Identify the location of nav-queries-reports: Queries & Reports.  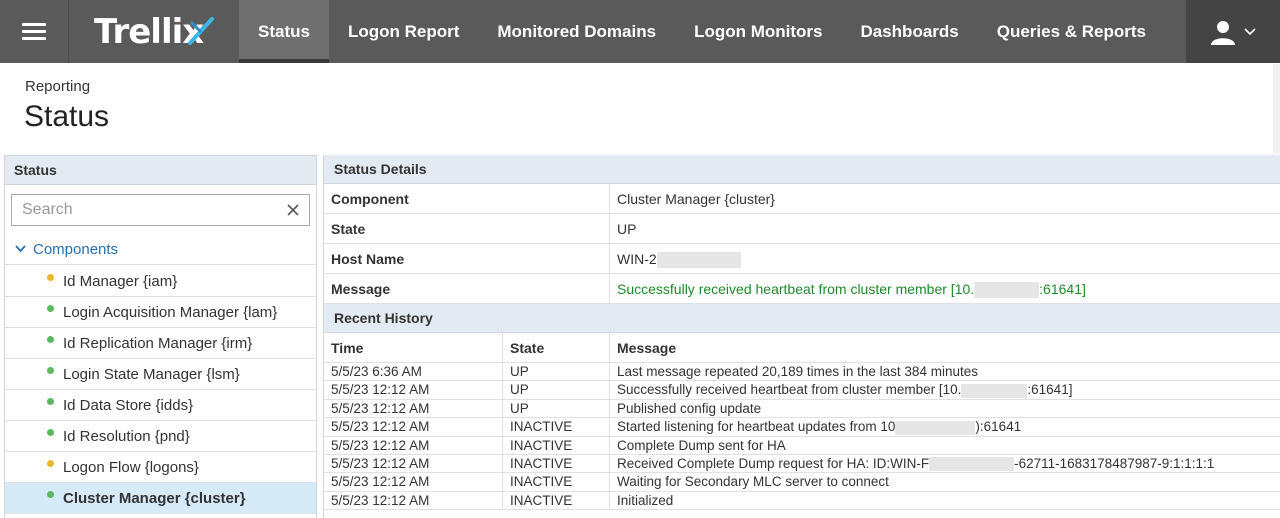
(1071, 31).